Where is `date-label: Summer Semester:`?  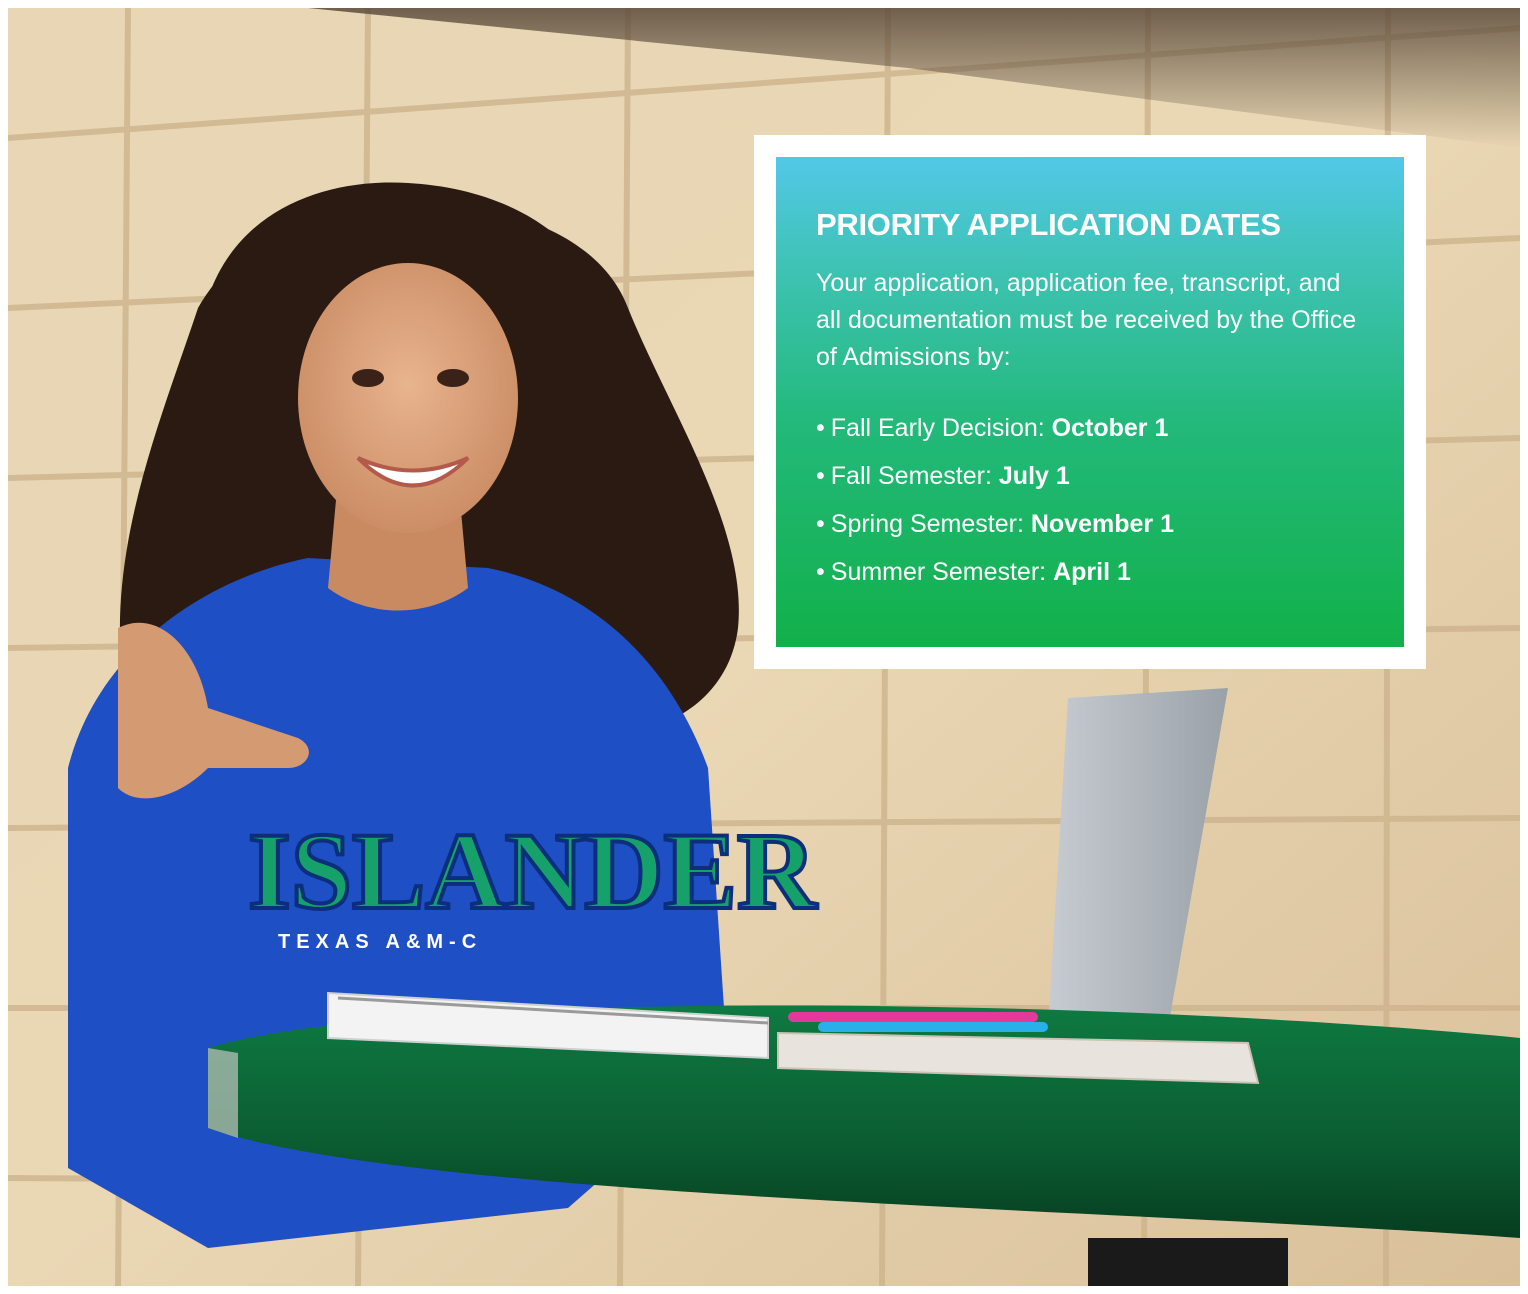
date-label: Summer Semester: is located at coordinates (938, 571).